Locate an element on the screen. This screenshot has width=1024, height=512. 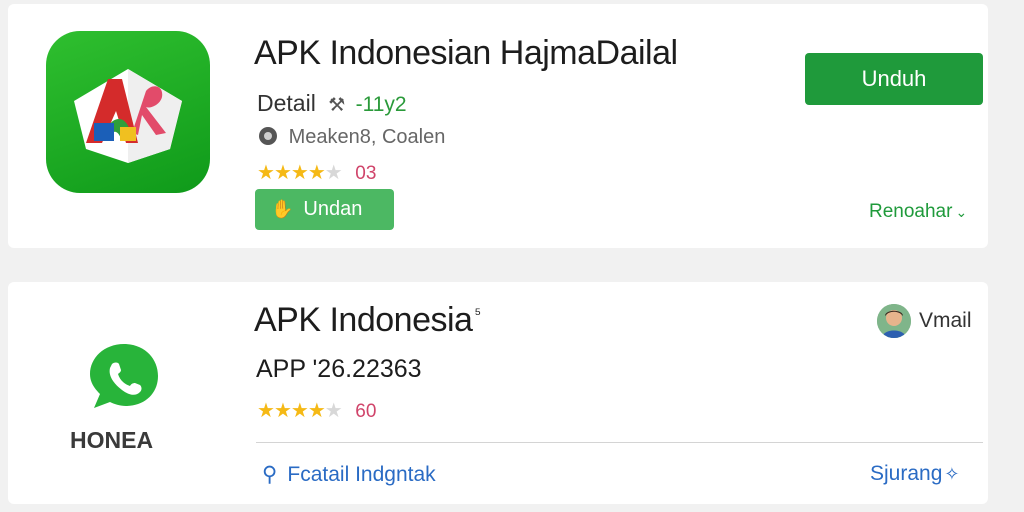
search-link: ⚲ Fcatail Indgntak is located at coordinates (349, 474).